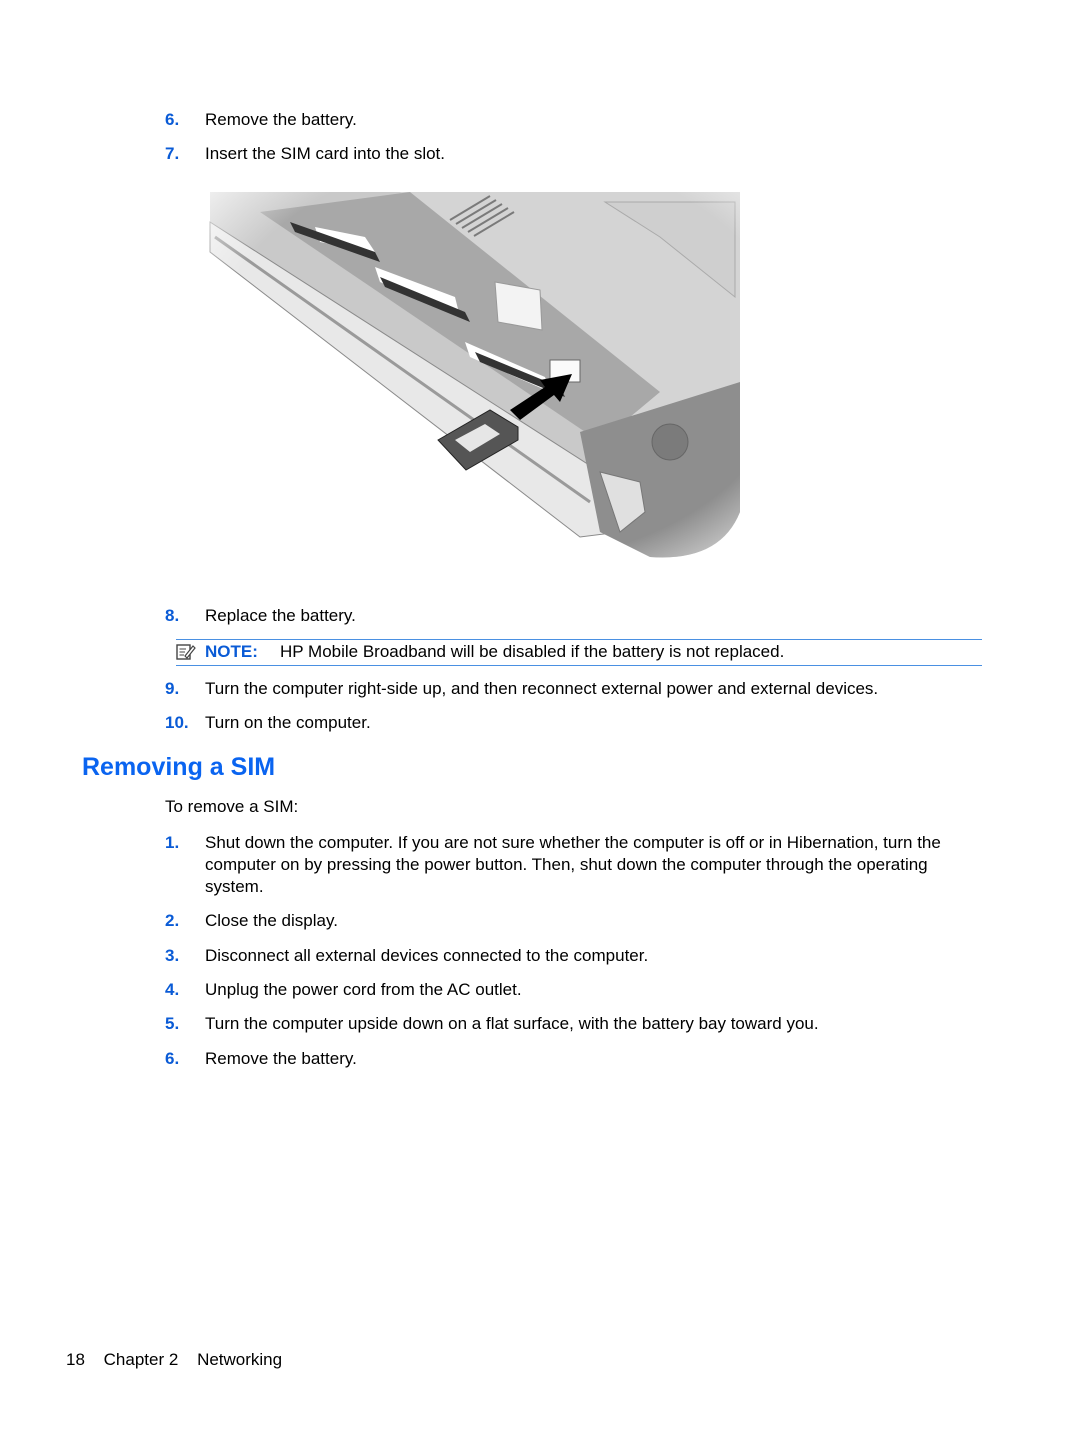 The height and width of the screenshot is (1437, 1080). I want to click on step-text: Close the display., so click(271, 920).